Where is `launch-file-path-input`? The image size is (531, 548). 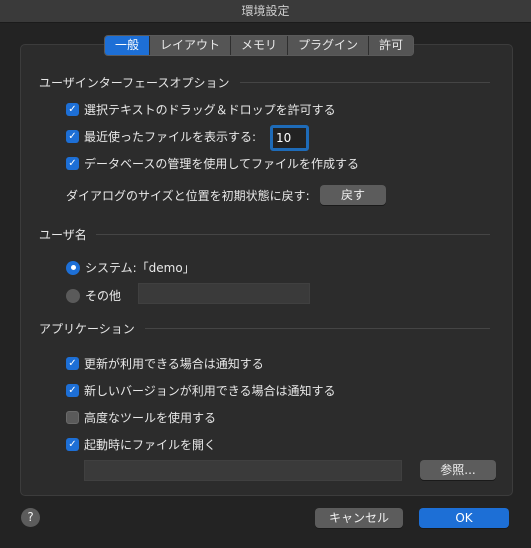 launch-file-path-input is located at coordinates (243, 470).